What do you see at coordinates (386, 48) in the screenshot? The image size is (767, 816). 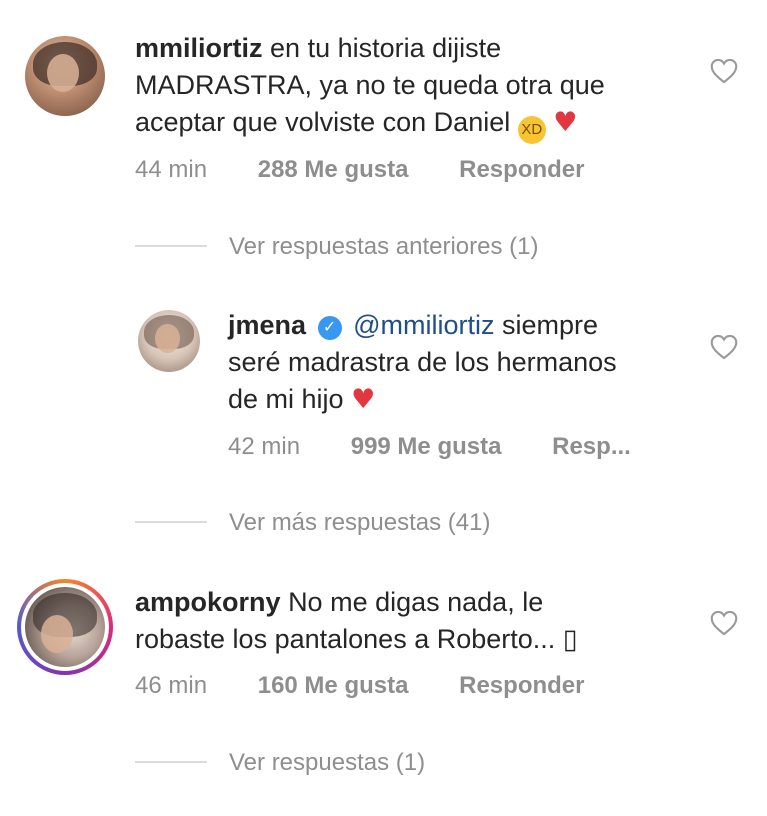 I see `comment-body-line: en tu historia dijiste` at bounding box center [386, 48].